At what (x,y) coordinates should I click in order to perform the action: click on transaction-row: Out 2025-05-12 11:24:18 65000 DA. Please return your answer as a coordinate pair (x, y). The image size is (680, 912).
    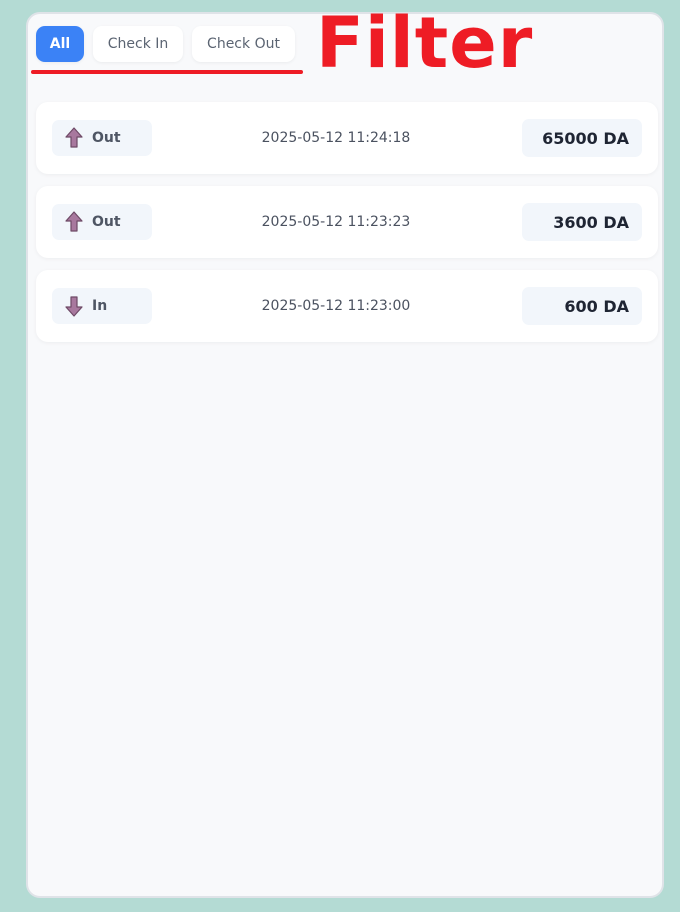
    Looking at the image, I should click on (347, 138).